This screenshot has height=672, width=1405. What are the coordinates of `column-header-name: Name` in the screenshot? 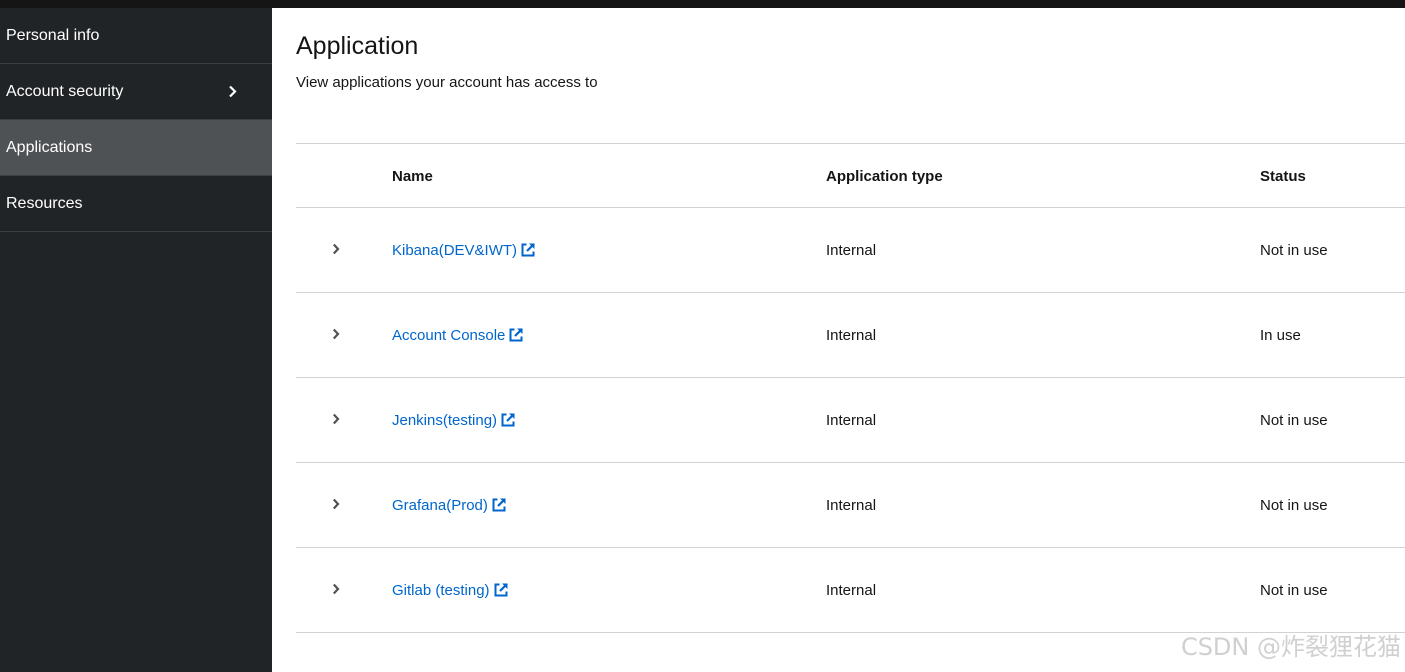 It's located at (412, 176).